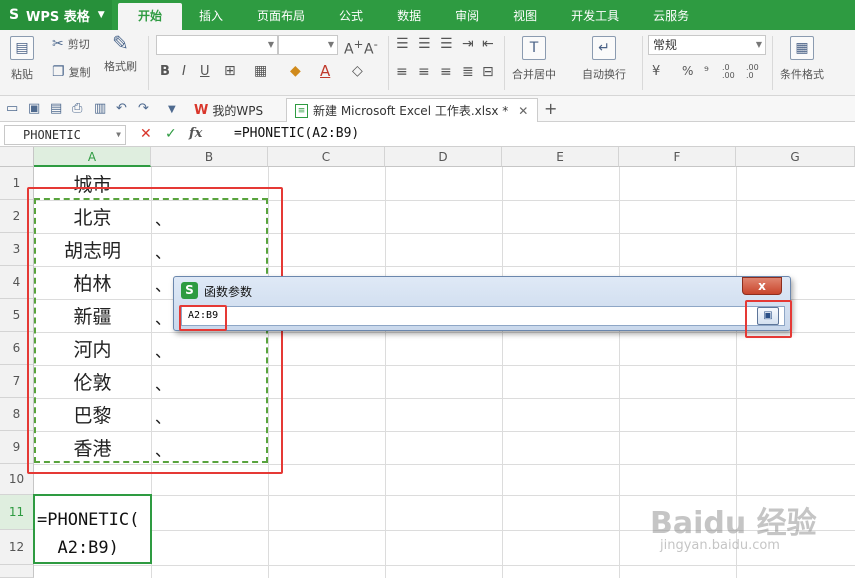  I want to click on format-painter-button: ✎ 格式刷, so click(120, 52).